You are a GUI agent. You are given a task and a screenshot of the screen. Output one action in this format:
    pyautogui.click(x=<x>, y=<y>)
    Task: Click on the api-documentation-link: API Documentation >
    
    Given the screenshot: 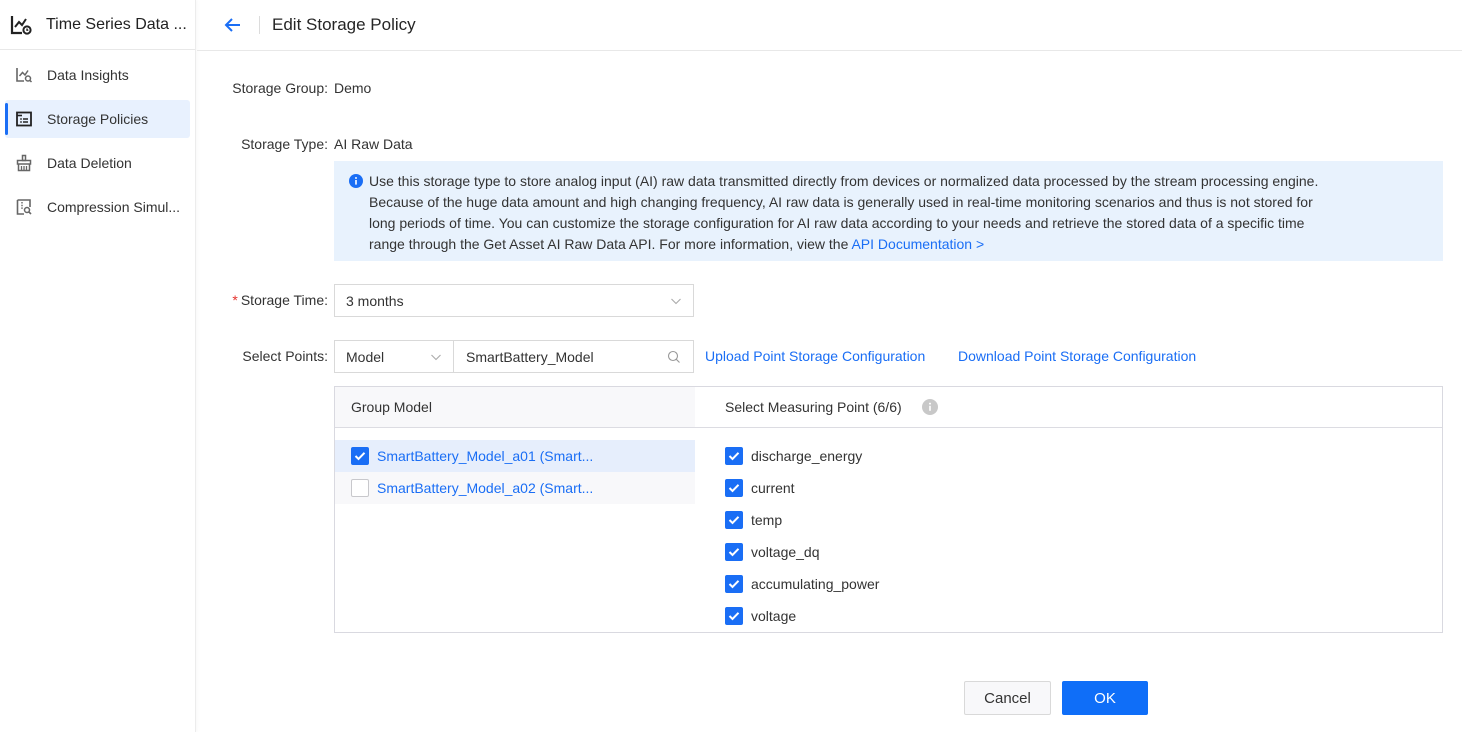 What is the action you would take?
    pyautogui.click(x=917, y=244)
    